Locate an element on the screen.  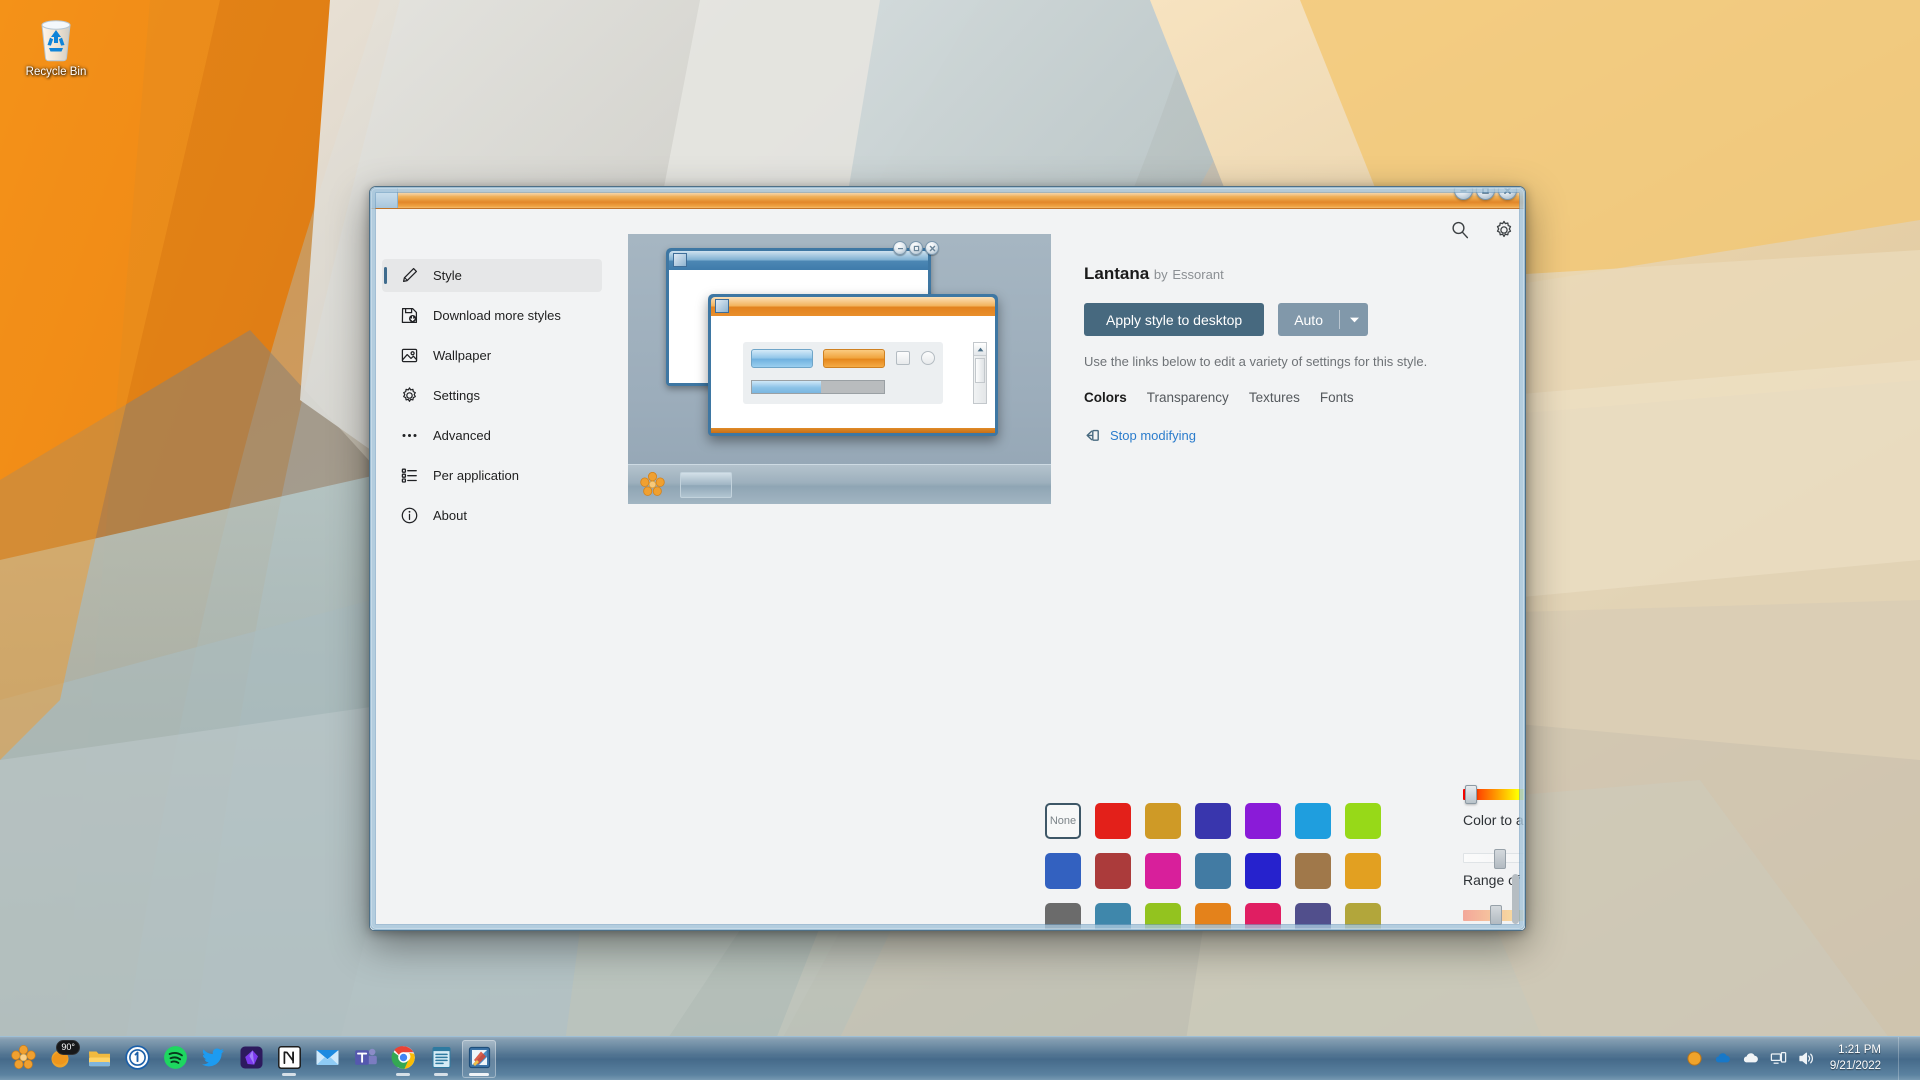
preview-start-orb-icon is located at coordinates (652, 484).